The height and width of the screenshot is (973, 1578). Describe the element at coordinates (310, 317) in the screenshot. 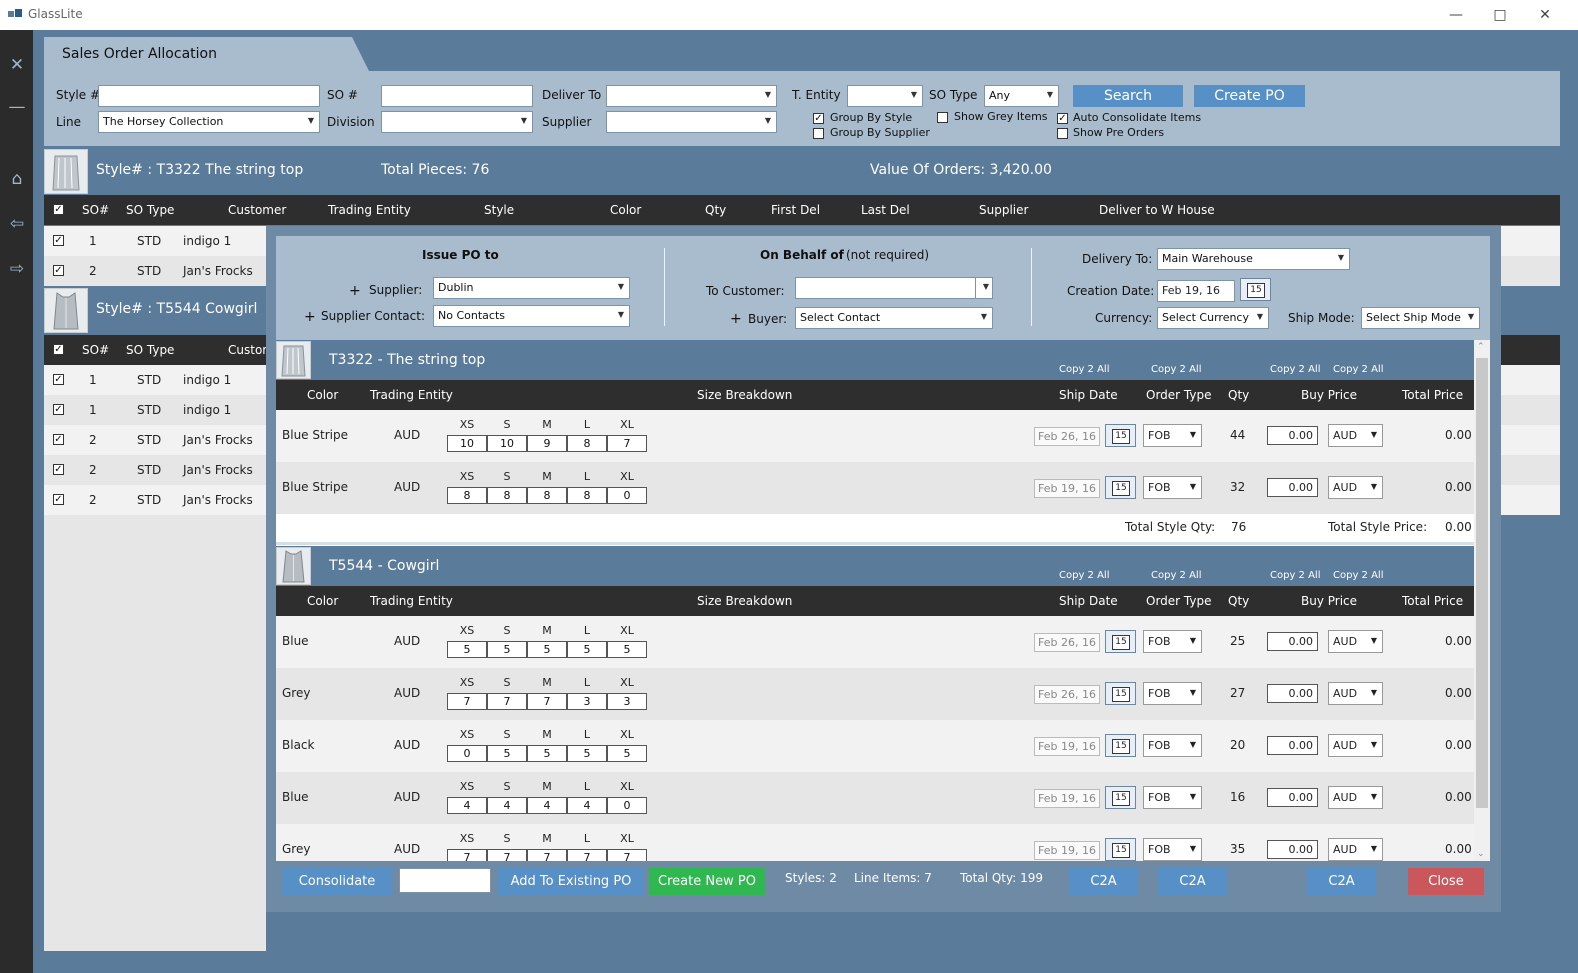

I see `add-supplier-contact-icon: +` at that location.